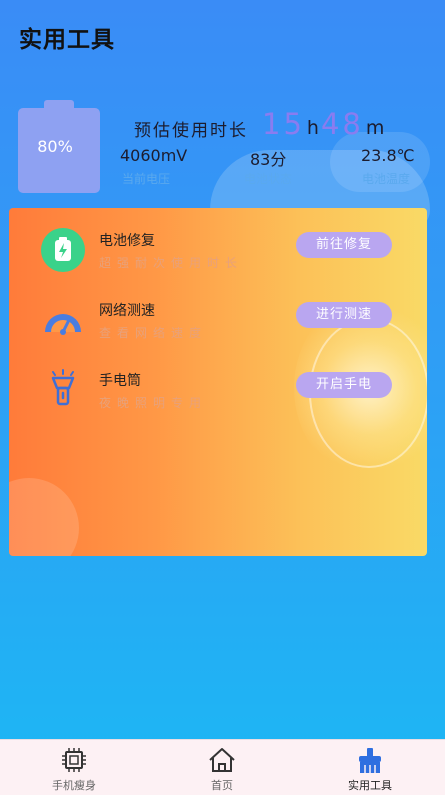 Image resolution: width=445 pixels, height=795 pixels. Describe the element at coordinates (344, 385) in the screenshot. I see `flashlight-button: 开启手电` at that location.